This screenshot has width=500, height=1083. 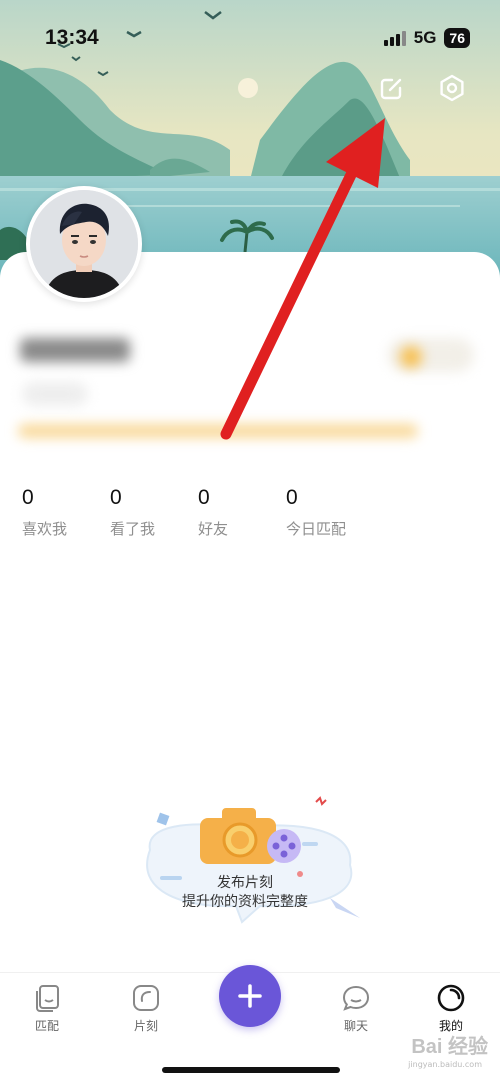 What do you see at coordinates (457, 38) in the screenshot?
I see `battery-level: 76` at bounding box center [457, 38].